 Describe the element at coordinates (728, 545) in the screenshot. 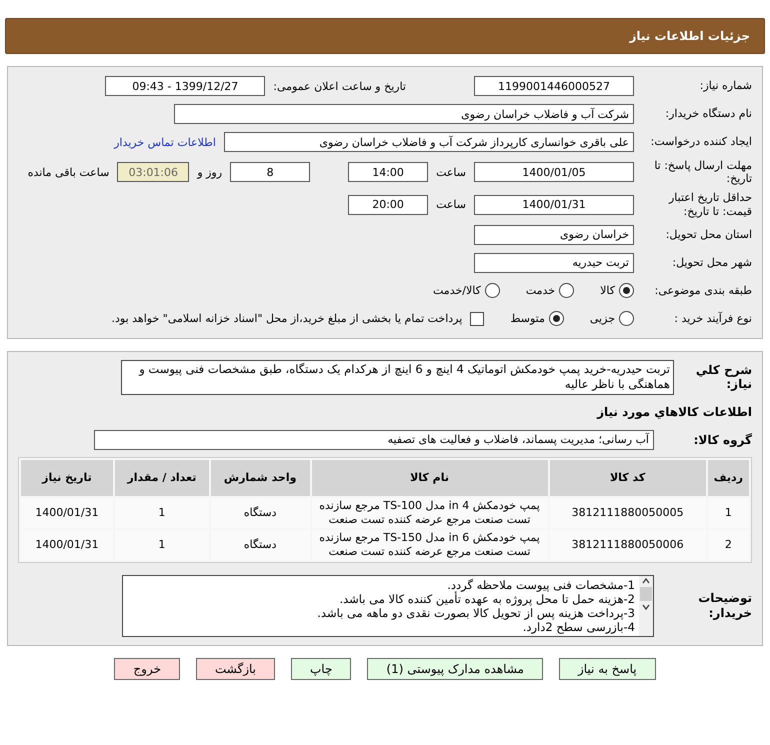

I see `table-cell: 2` at that location.